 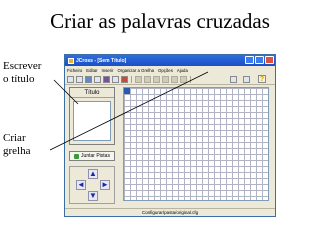 What do you see at coordinates (22, 66) in the screenshot?
I see `annotation-line: Escrever` at bounding box center [22, 66].